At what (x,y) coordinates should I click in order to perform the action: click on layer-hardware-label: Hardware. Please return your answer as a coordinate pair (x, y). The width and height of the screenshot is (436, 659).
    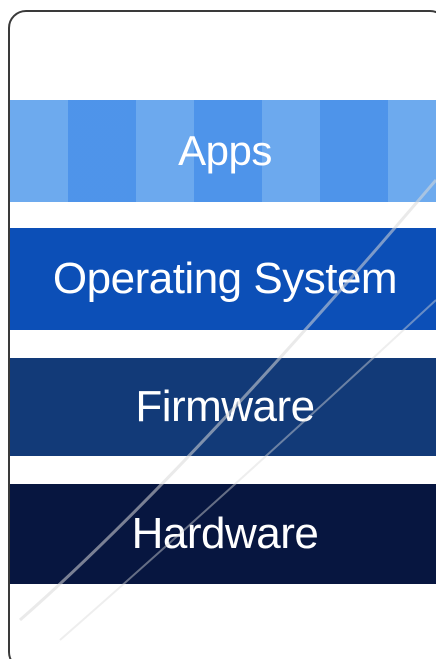
    Looking at the image, I should click on (225, 533).